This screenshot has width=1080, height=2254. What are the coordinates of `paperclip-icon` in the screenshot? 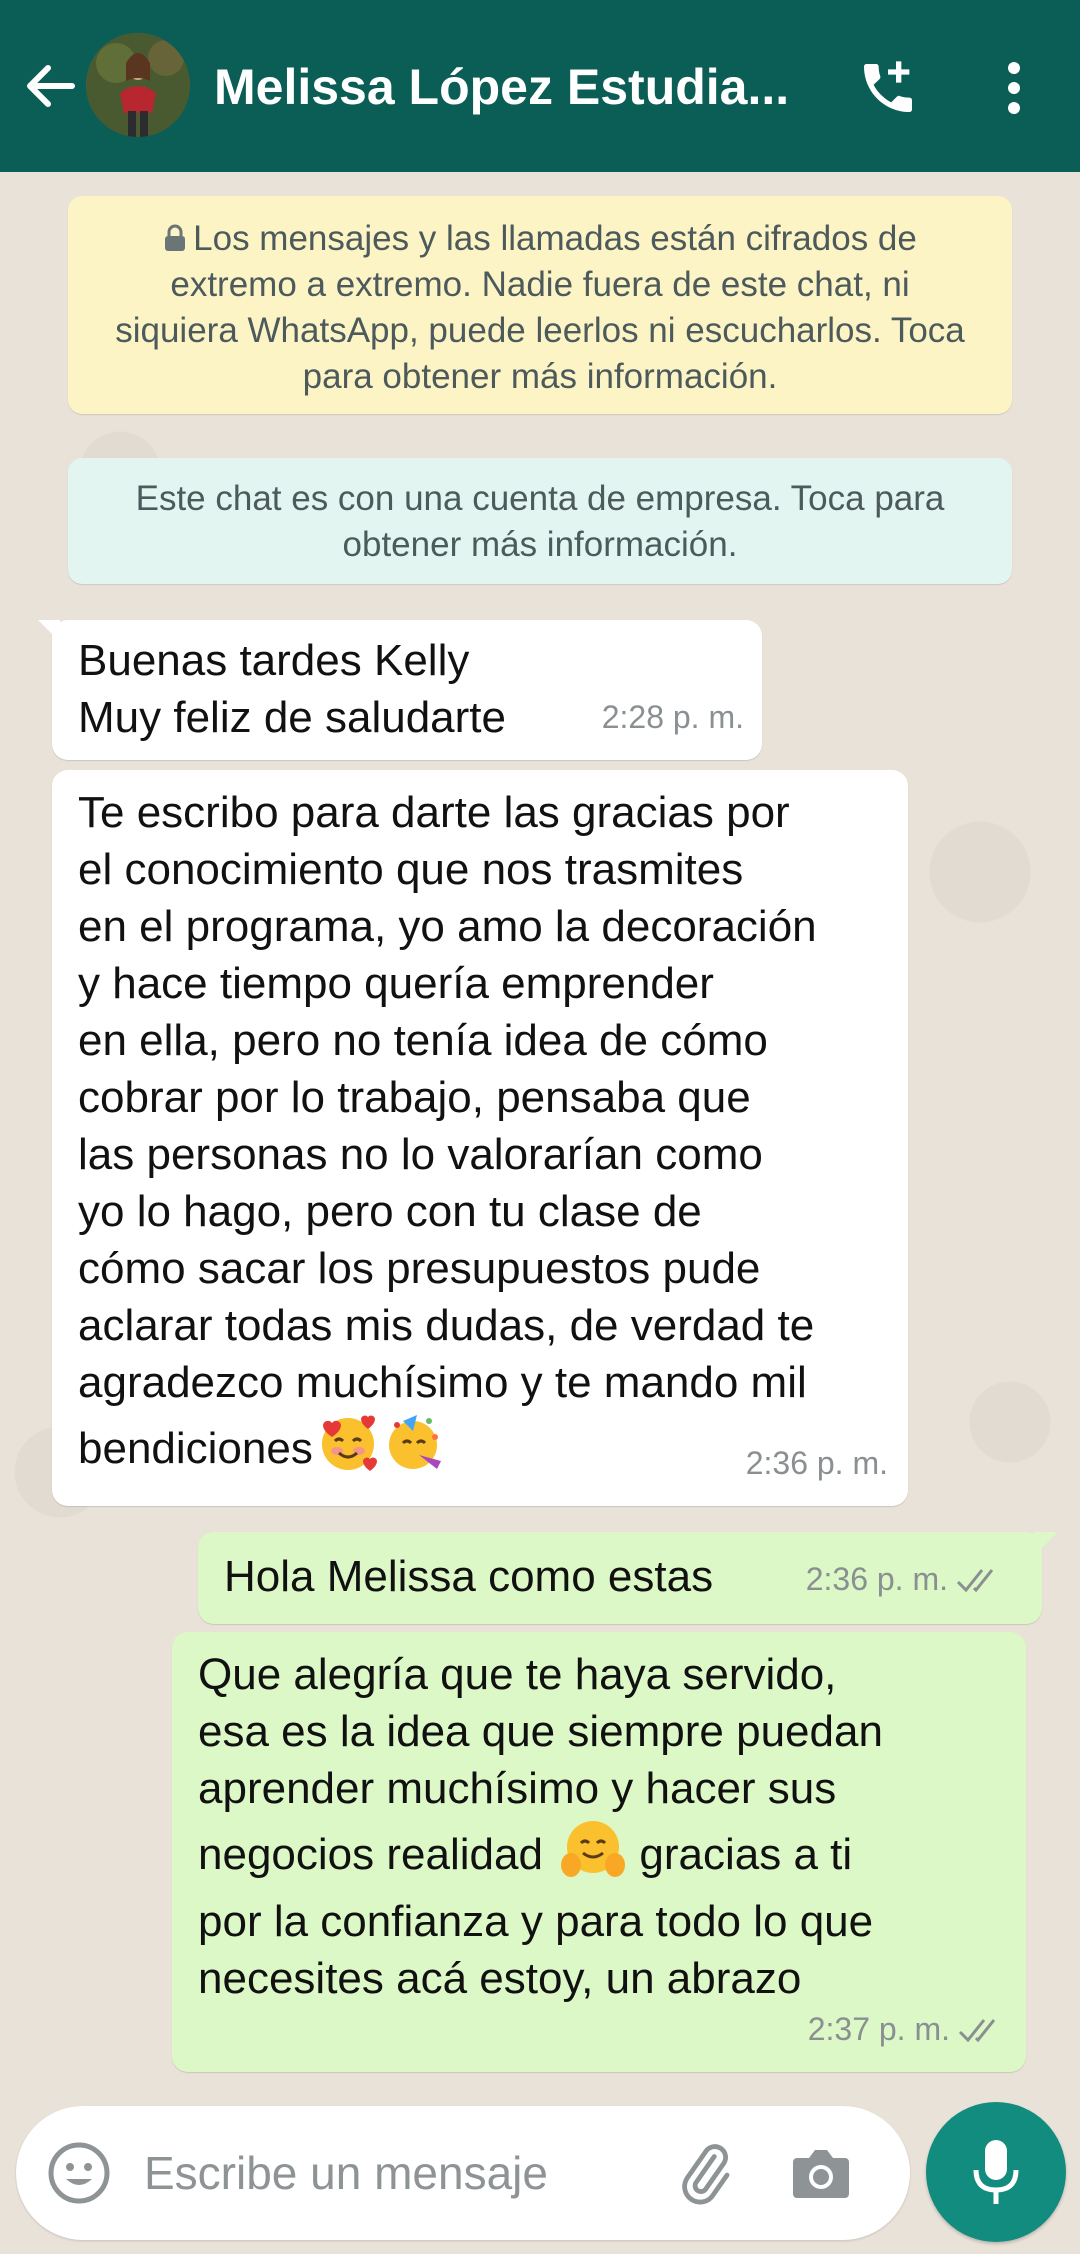 It's located at (706, 2174).